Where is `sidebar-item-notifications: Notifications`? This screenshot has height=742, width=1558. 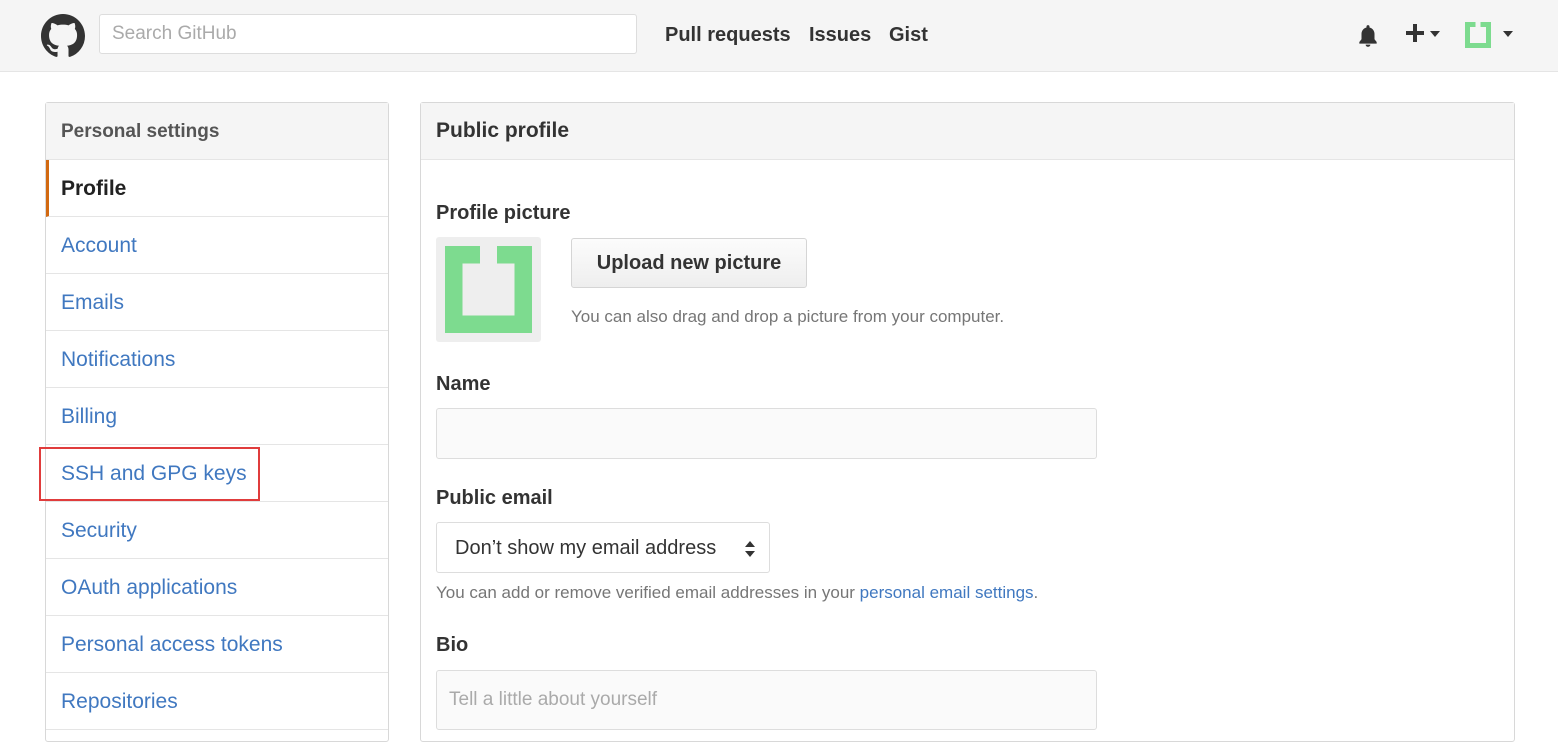
sidebar-item-notifications: Notifications is located at coordinates (217, 359).